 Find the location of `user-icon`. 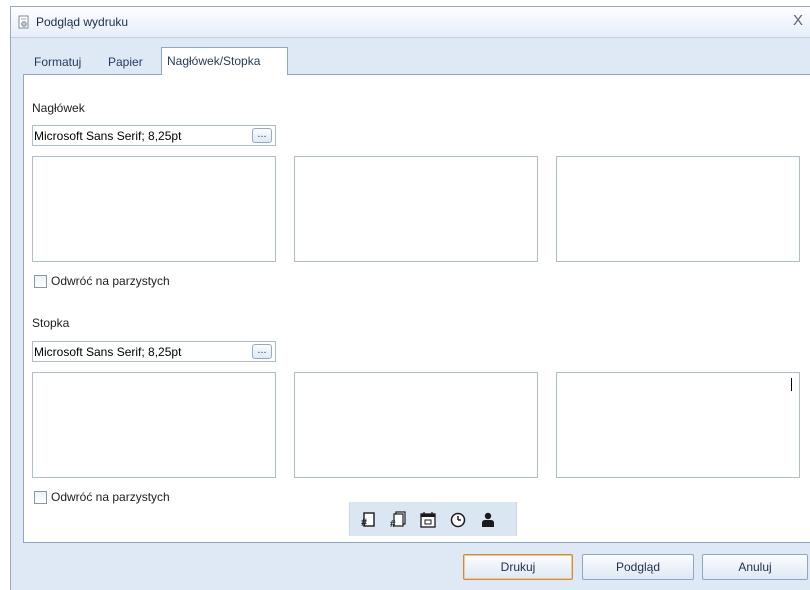

user-icon is located at coordinates (488, 520).